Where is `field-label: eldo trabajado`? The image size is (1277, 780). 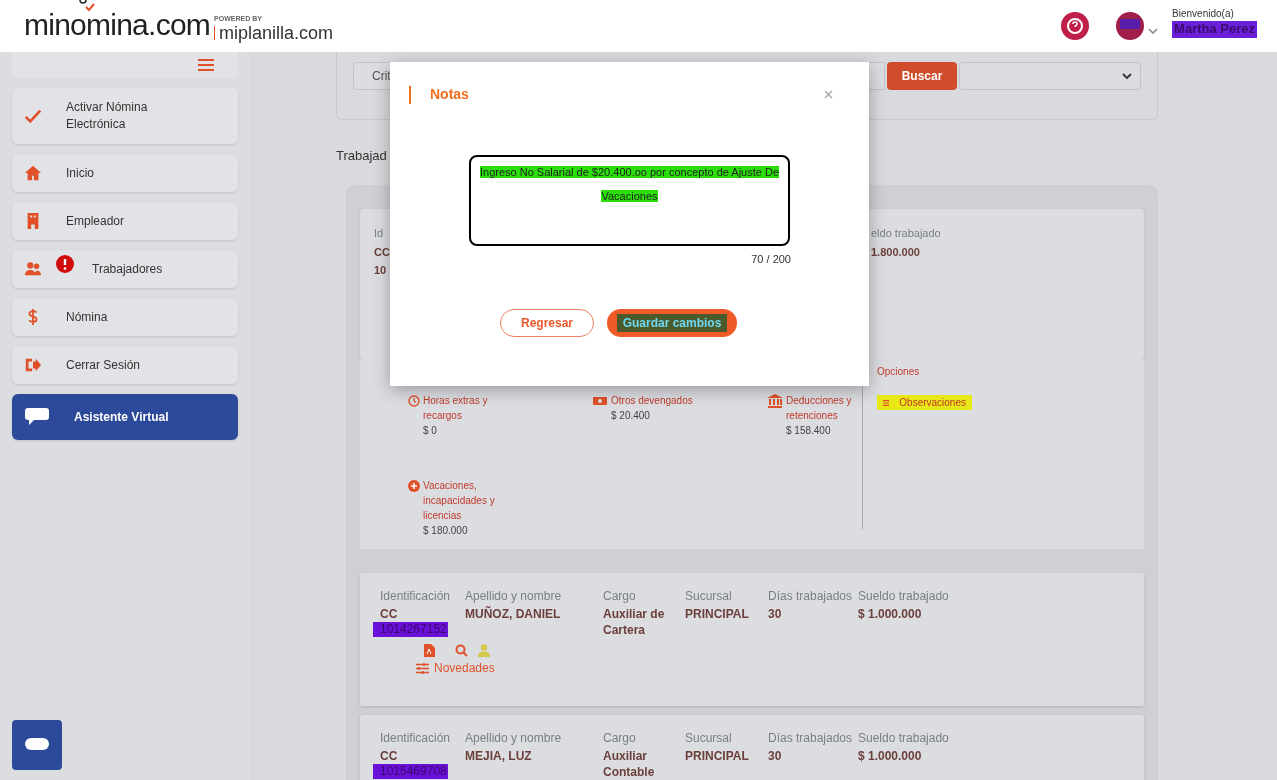
field-label: eldo trabajado is located at coordinates (906, 233).